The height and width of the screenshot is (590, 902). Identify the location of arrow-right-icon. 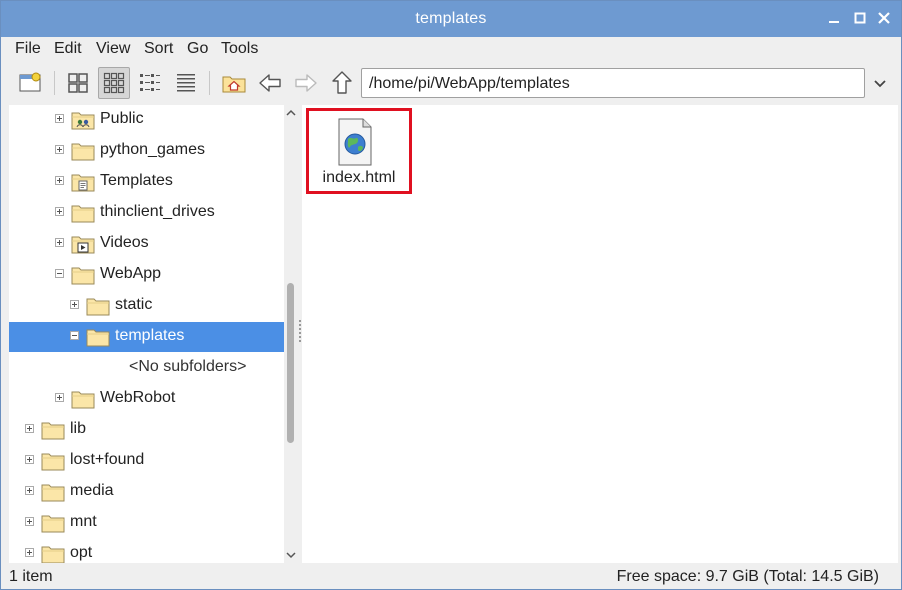
(306, 83).